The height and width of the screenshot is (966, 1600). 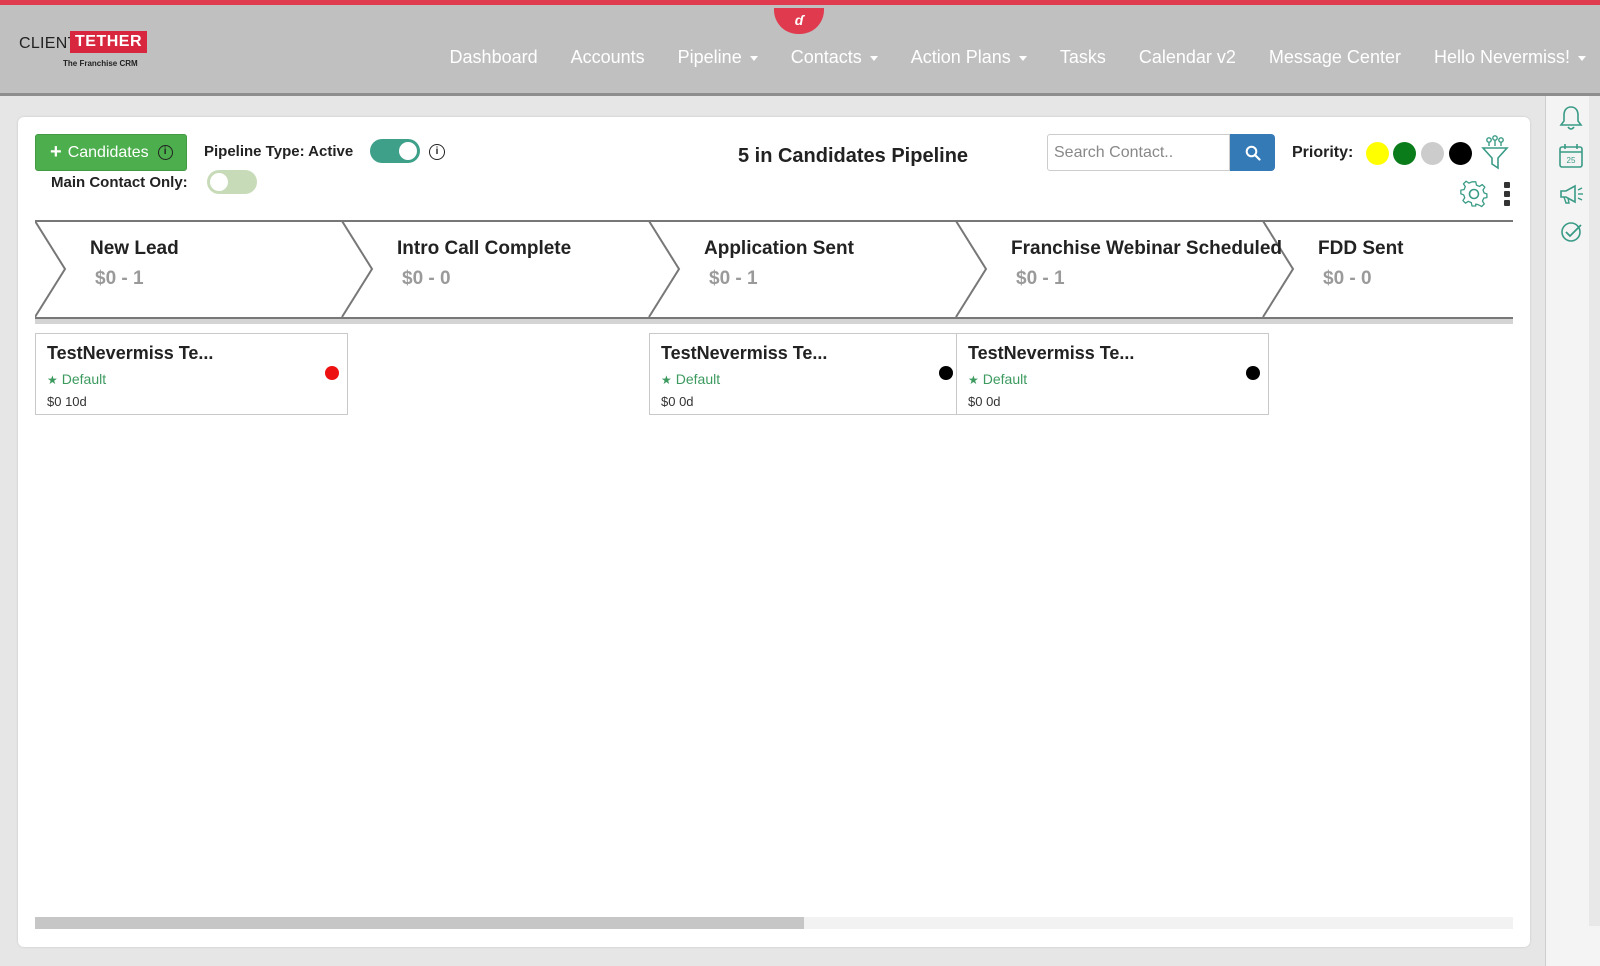 I want to click on add-candidate-button: + Candidates i, so click(x=111, y=152).